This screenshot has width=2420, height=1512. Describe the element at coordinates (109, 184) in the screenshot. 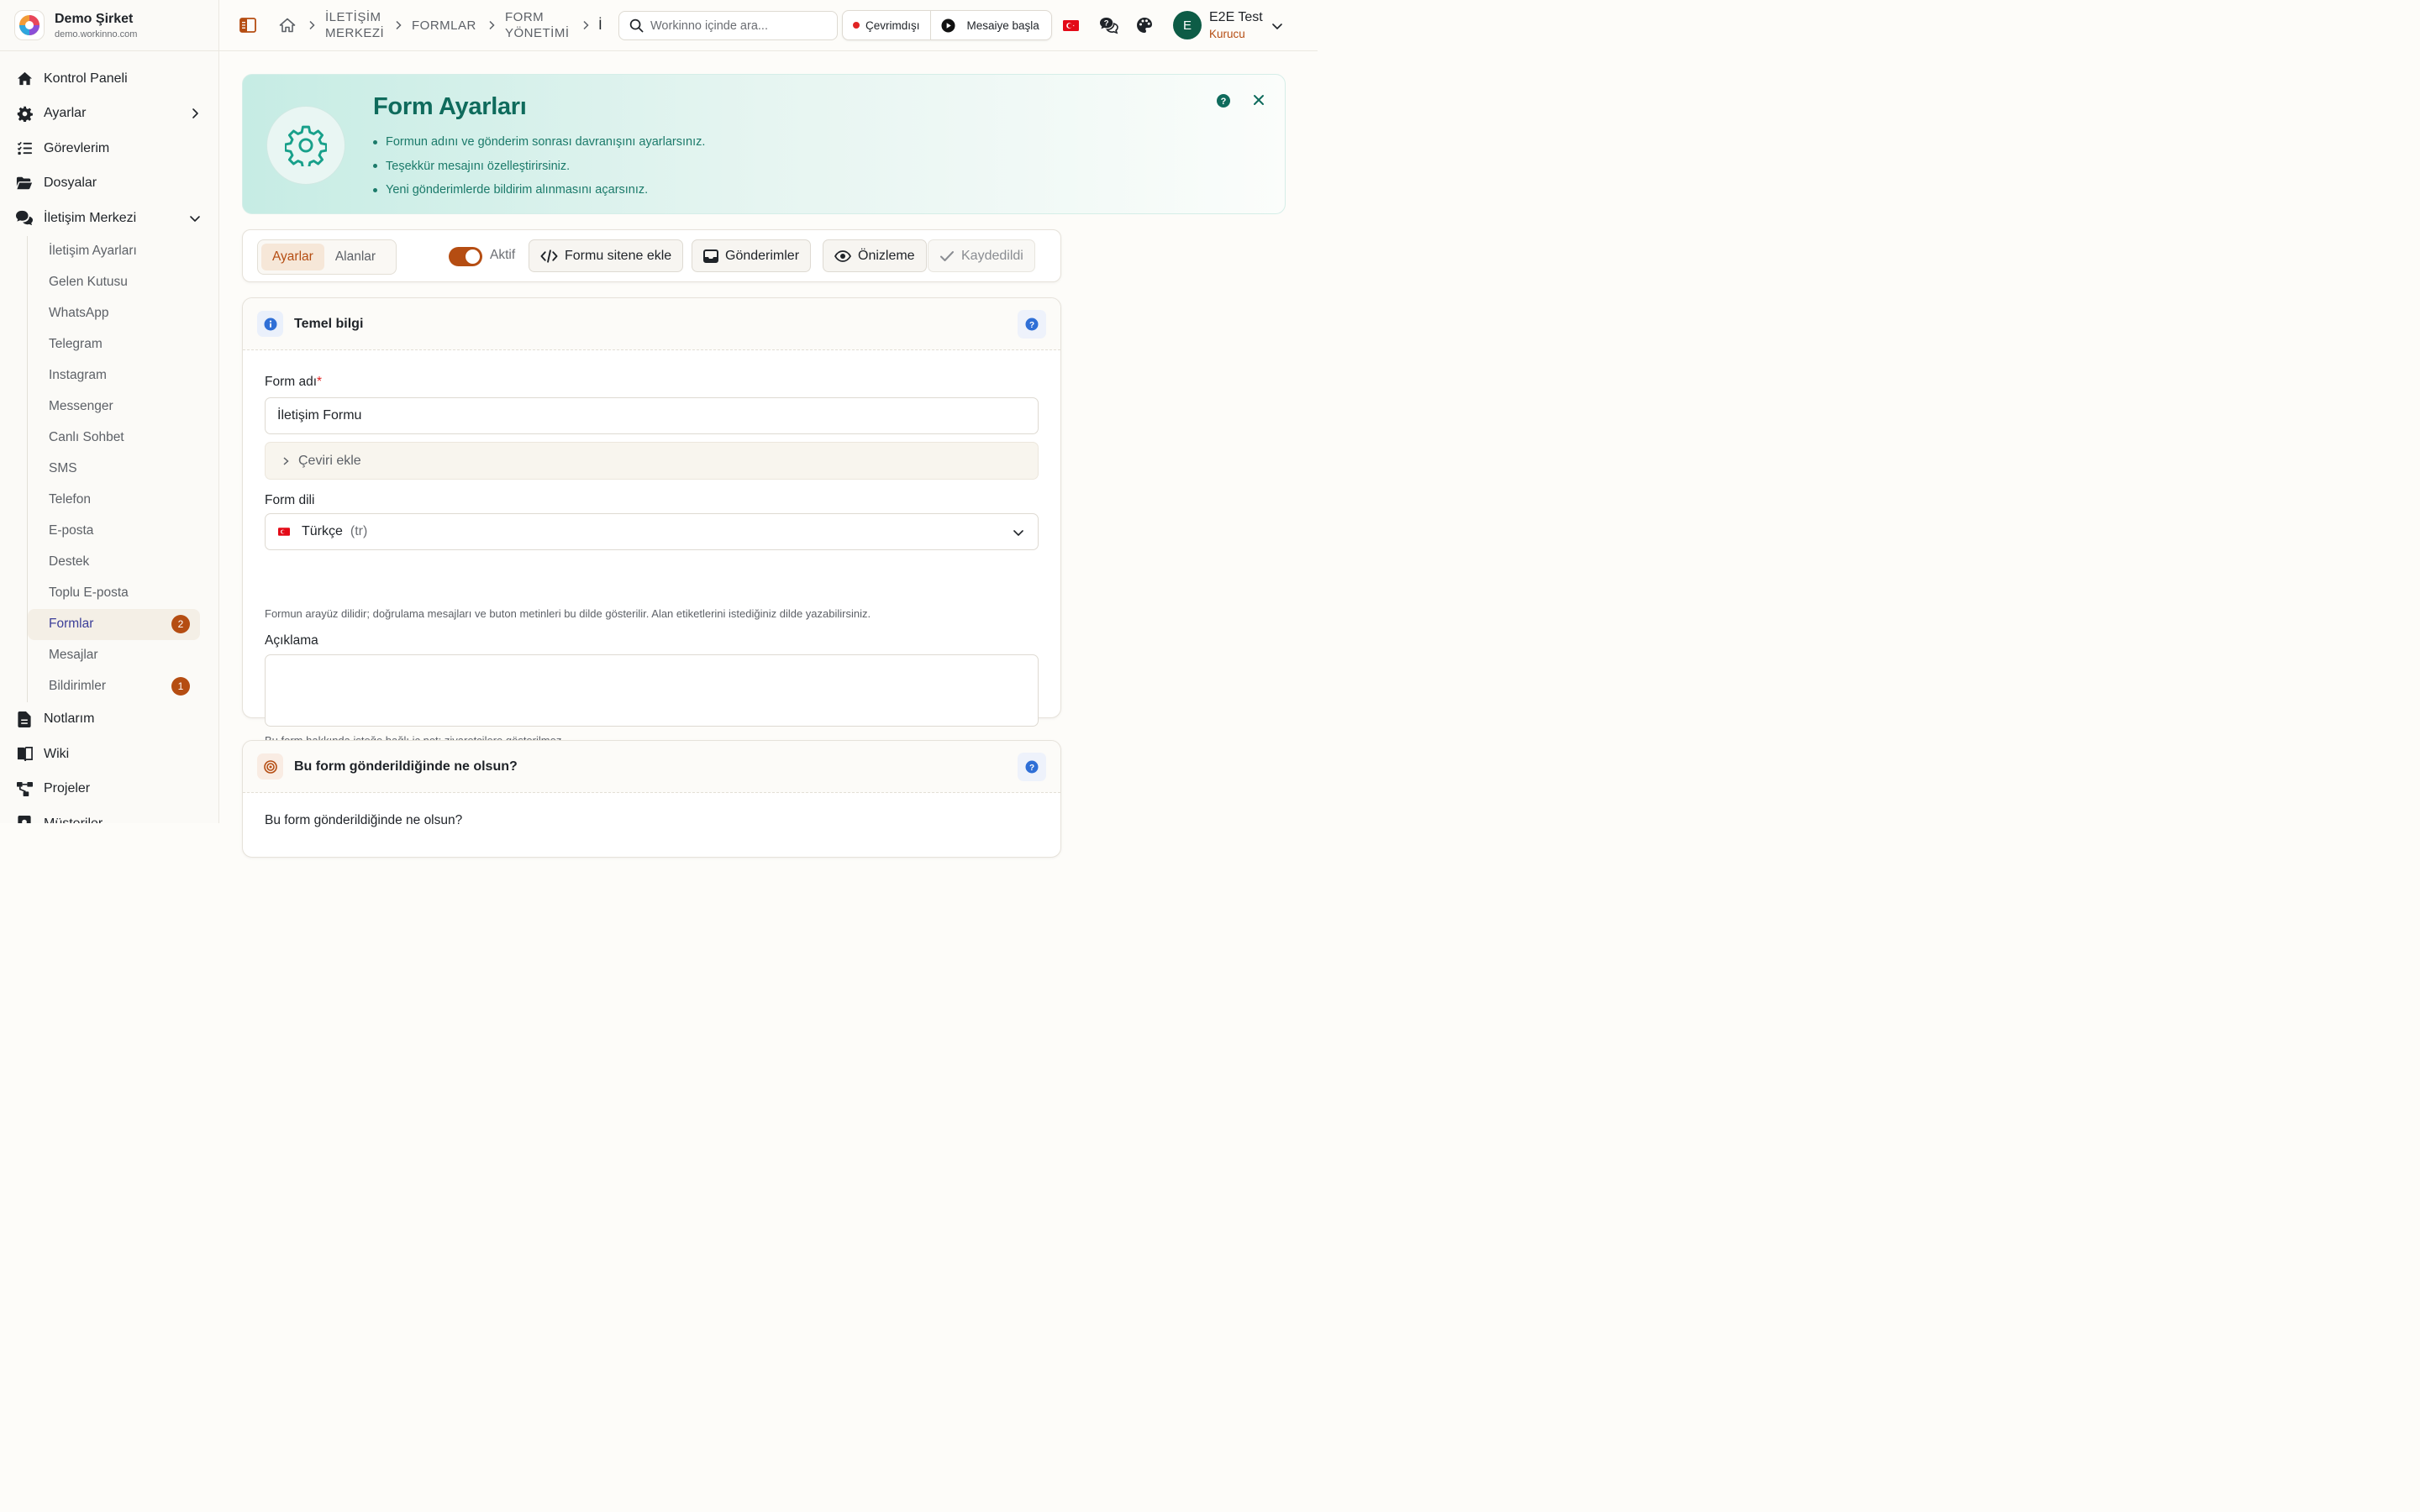

I see `sidebar-item-files: Dosyalar` at that location.